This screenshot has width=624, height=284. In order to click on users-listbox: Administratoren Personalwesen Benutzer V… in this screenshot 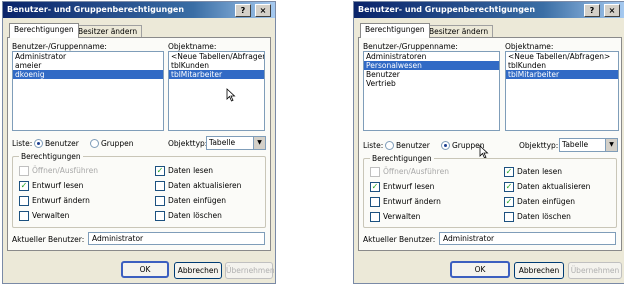, I will do `click(431, 91)`.